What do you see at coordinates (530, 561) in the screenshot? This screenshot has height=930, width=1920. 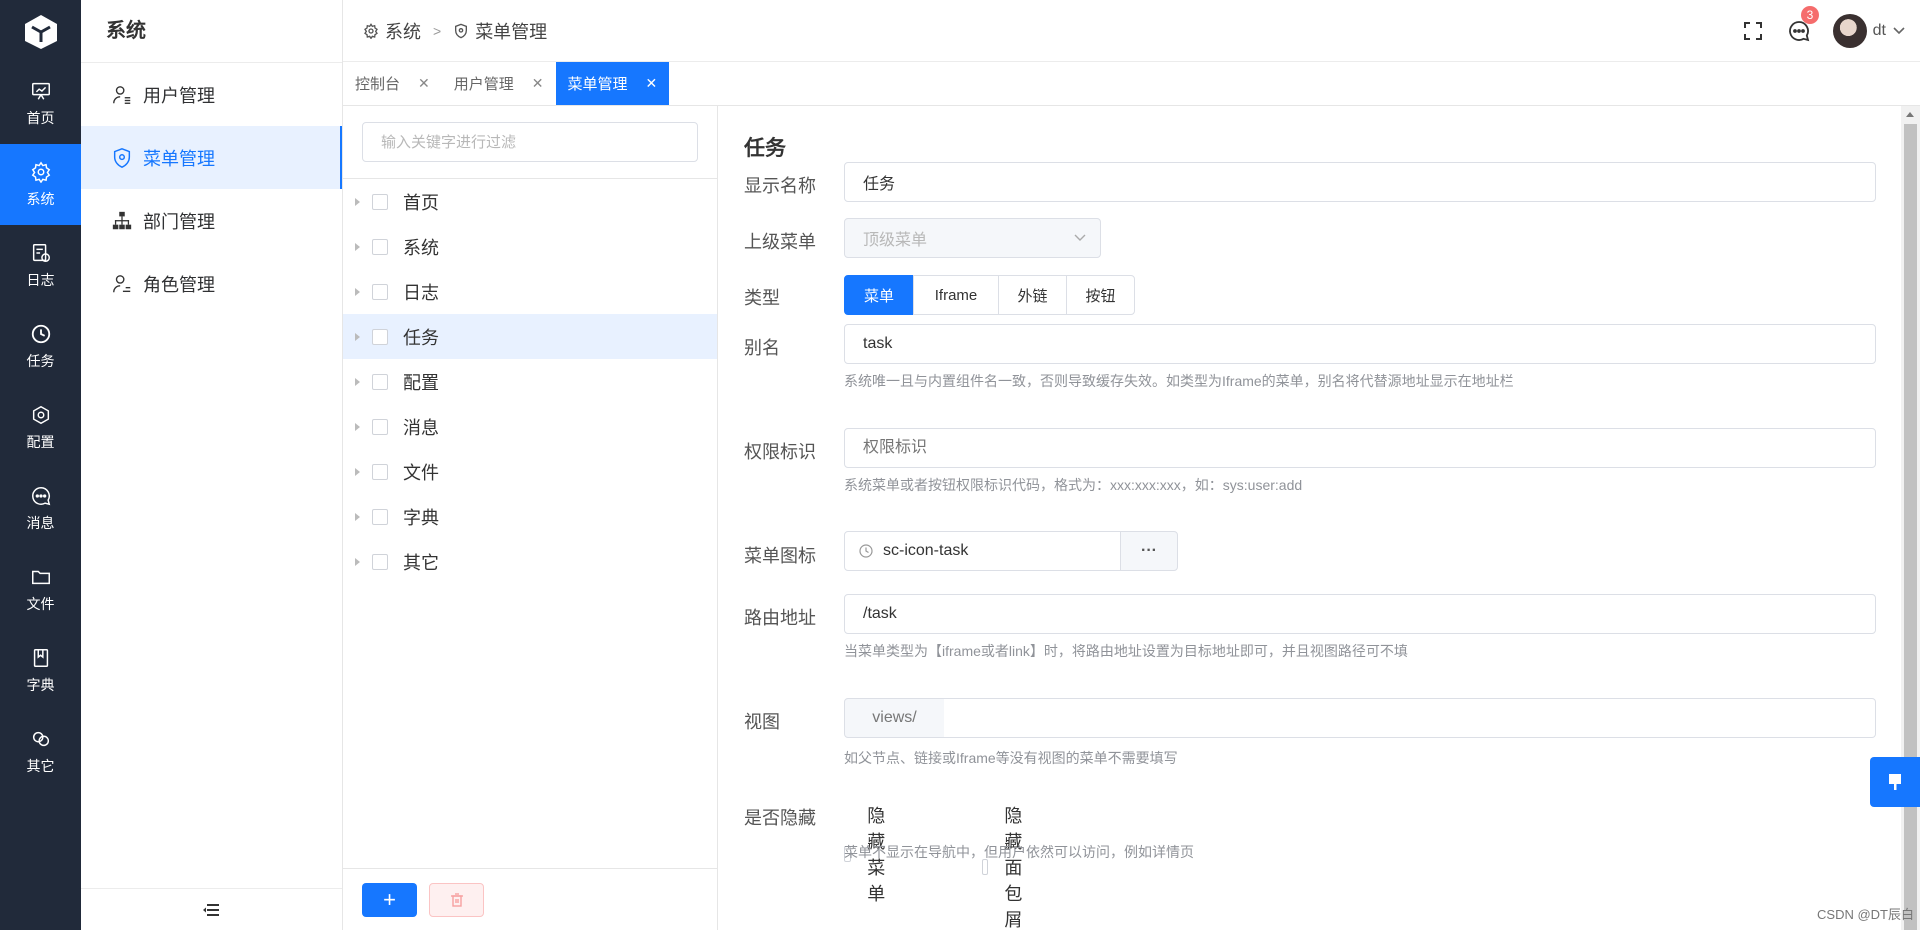 I see `tree-node: 其它` at bounding box center [530, 561].